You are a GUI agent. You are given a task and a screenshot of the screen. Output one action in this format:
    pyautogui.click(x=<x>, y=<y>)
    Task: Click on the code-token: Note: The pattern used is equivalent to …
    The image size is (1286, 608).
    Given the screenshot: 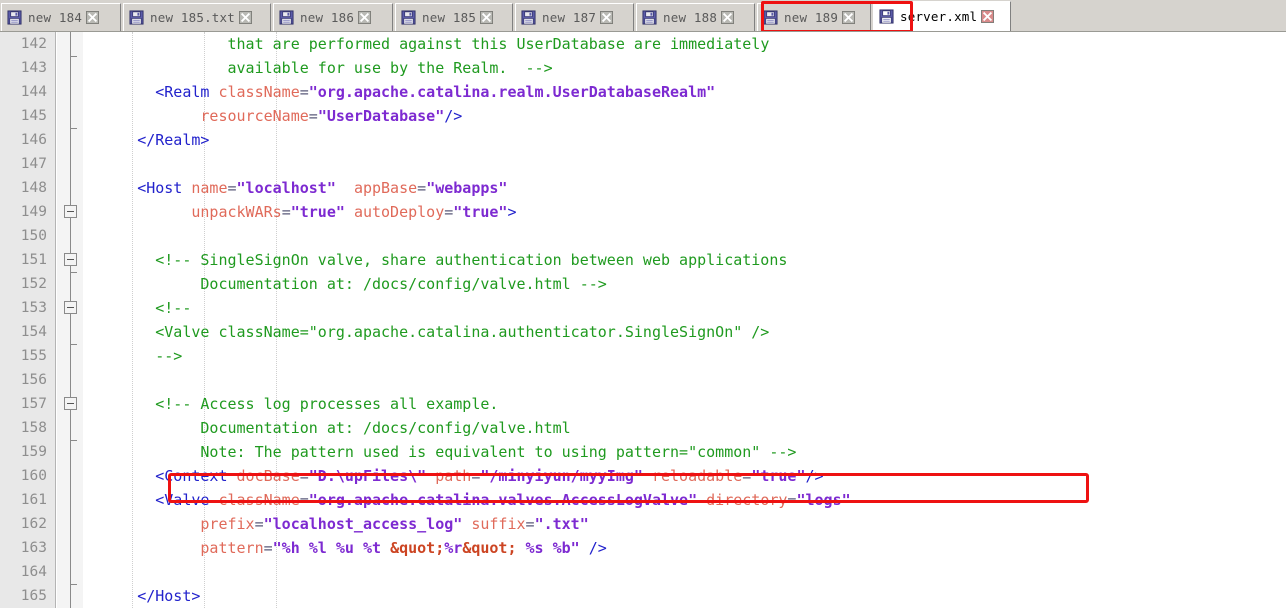 What is the action you would take?
    pyautogui.click(x=498, y=452)
    